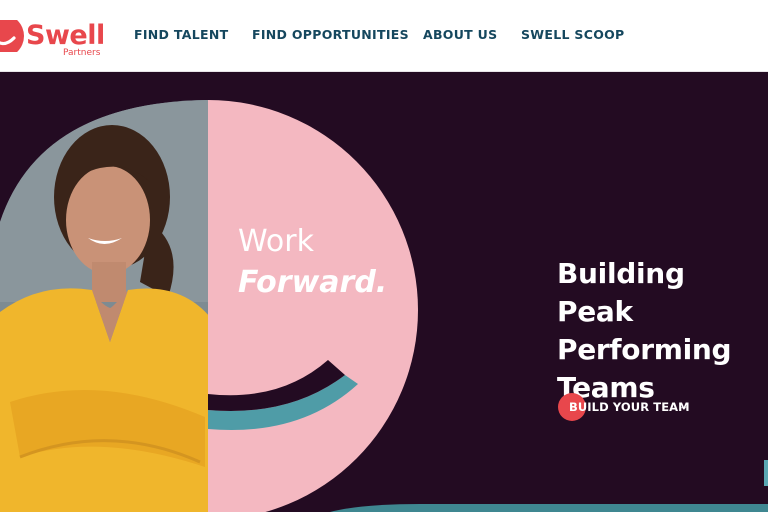  Describe the element at coordinates (313, 282) in the screenshot. I see `tagline-line-2: Forward.` at that location.